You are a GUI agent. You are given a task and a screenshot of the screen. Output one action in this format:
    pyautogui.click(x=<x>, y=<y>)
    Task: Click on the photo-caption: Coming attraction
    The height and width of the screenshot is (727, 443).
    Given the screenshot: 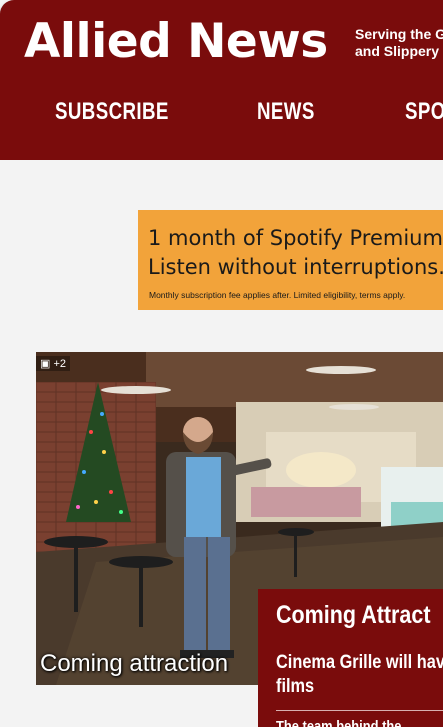 What is the action you would take?
    pyautogui.click(x=134, y=663)
    